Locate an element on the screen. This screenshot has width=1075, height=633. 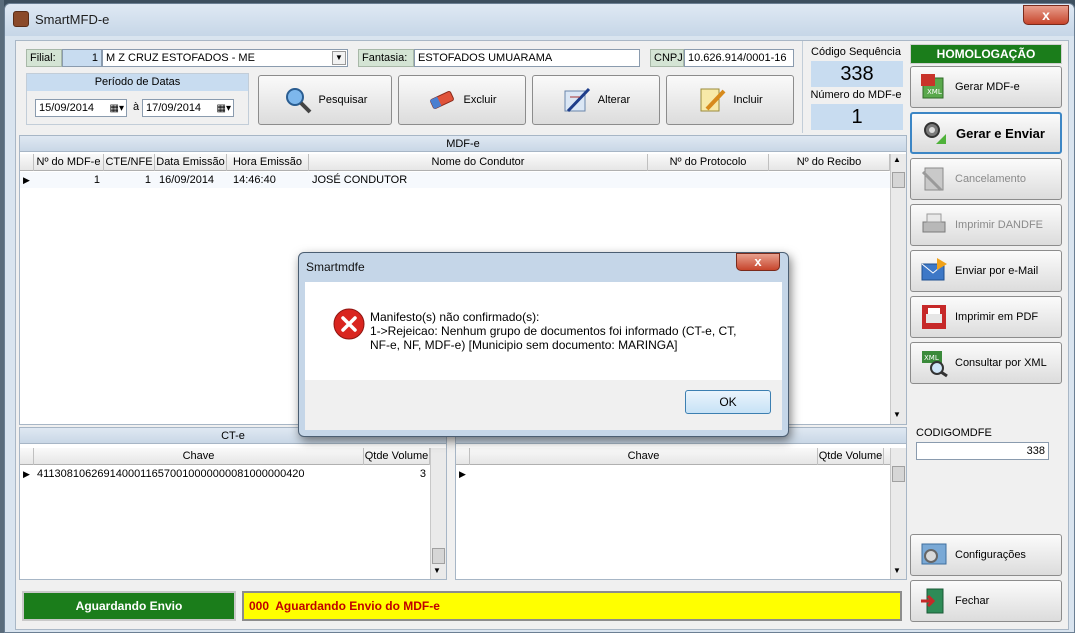
filial-code-field: 1 is located at coordinates (82, 58).